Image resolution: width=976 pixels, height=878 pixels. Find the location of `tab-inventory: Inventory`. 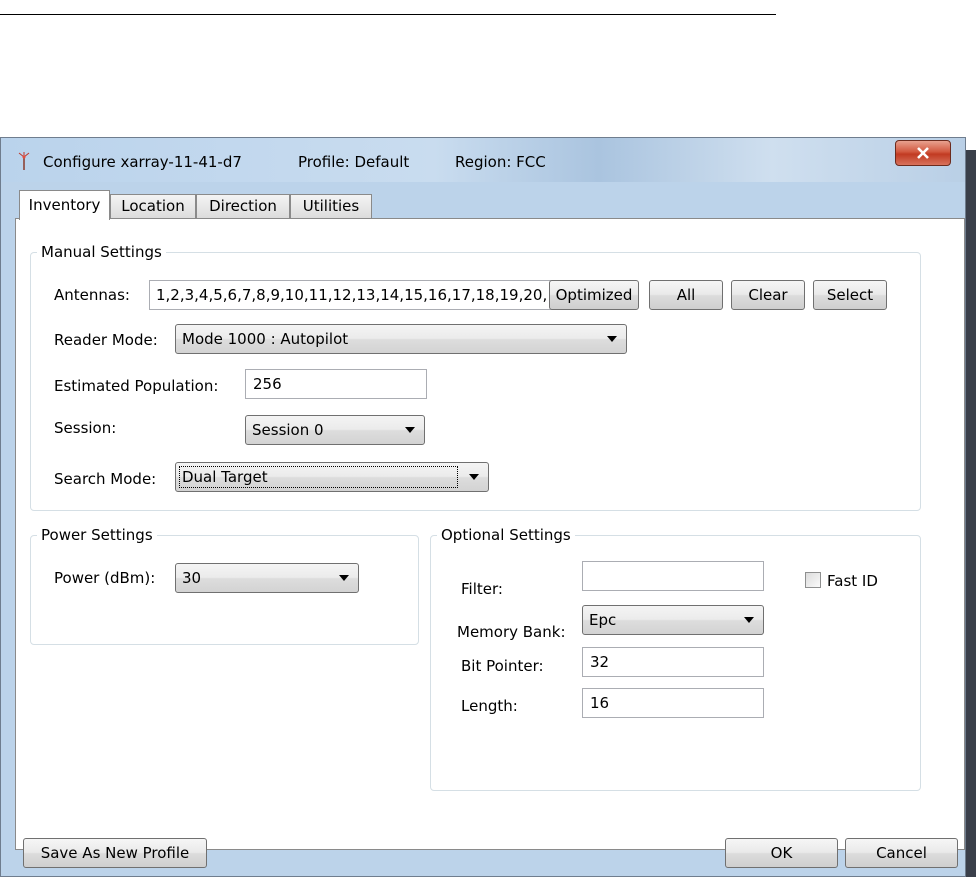

tab-inventory: Inventory is located at coordinates (64, 205).